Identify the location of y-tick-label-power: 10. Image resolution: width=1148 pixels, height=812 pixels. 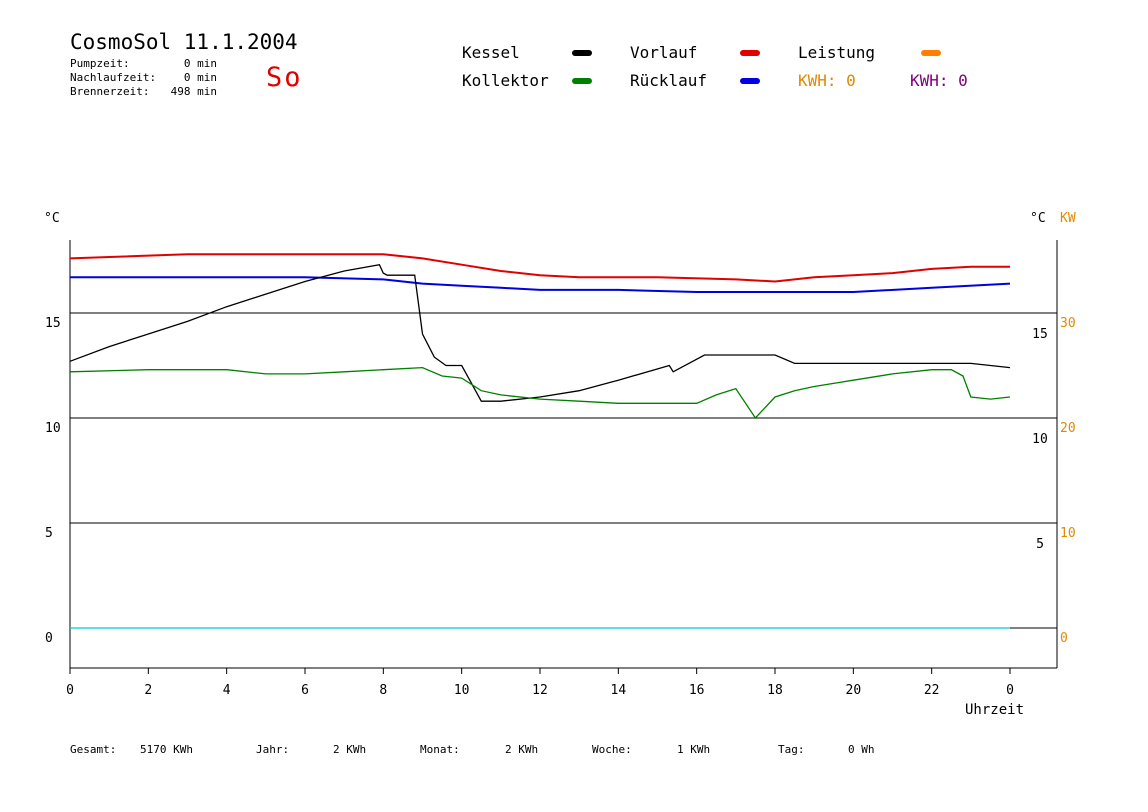
(1068, 533).